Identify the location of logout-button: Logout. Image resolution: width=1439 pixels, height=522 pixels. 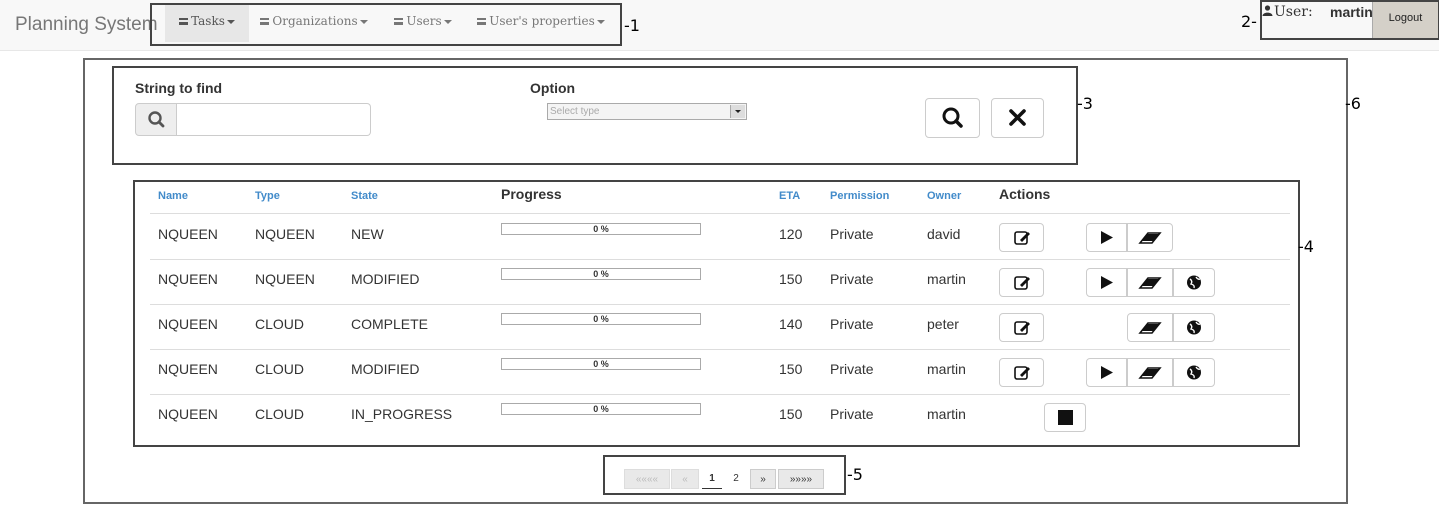
(1405, 20).